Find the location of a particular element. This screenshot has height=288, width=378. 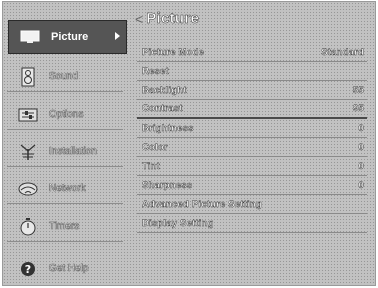

sidebar-item-label: Timers is located at coordinates (64, 226).